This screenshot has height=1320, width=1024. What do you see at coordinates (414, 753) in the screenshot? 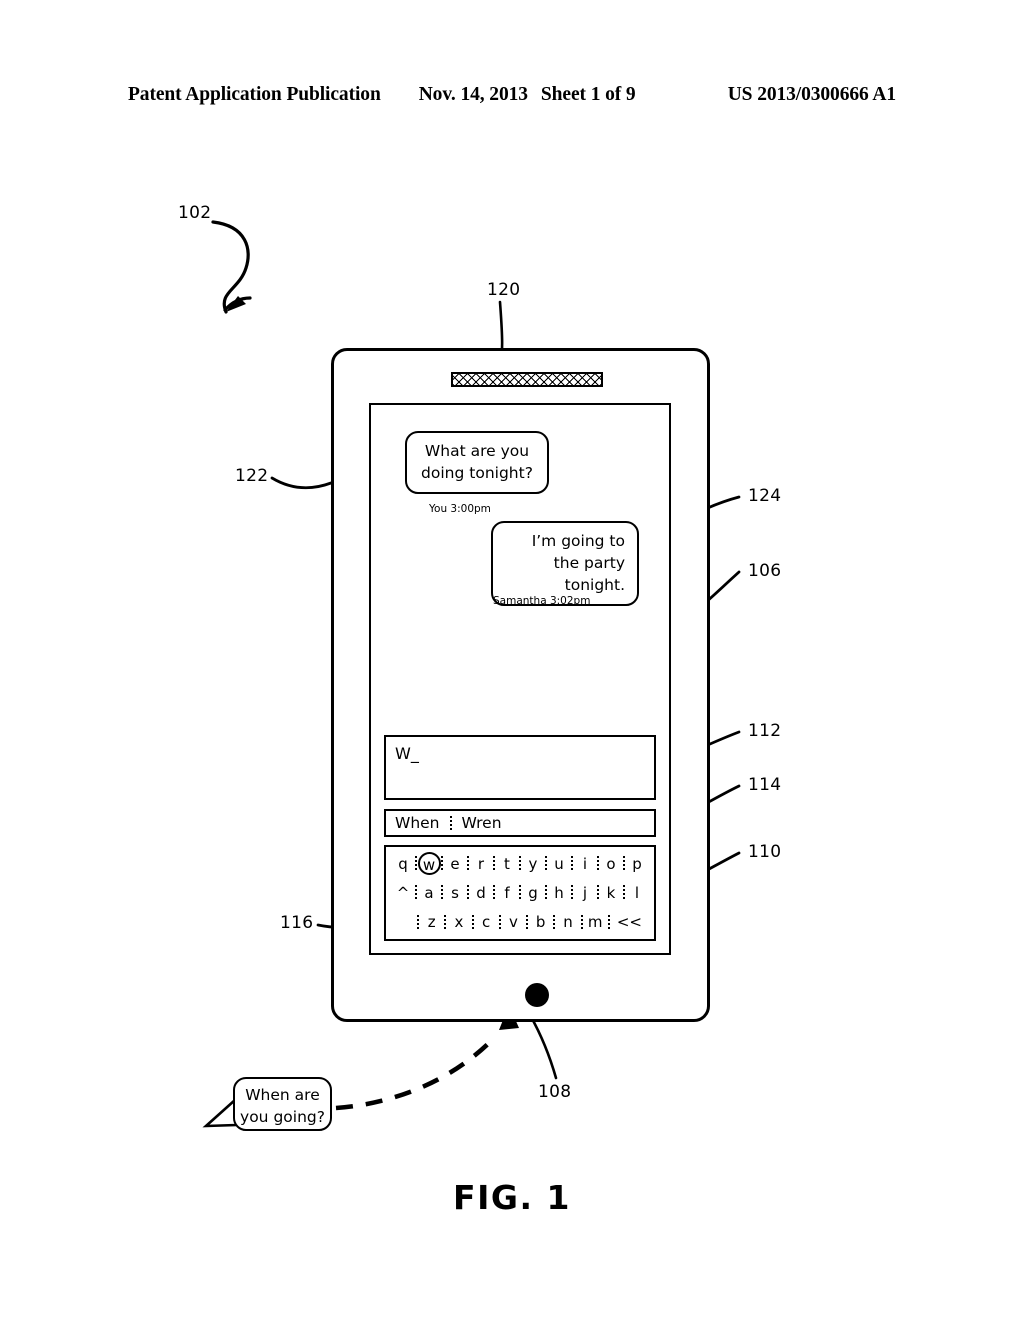
I see `text-input-caret: _` at bounding box center [414, 753].